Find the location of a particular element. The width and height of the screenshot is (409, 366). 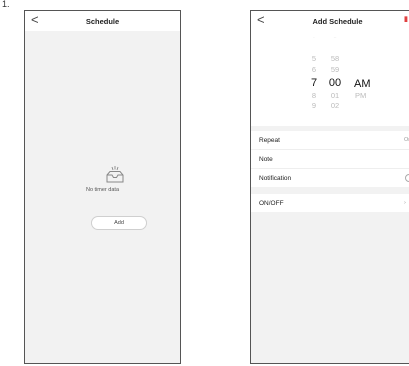

empty-state-text: No timer data is located at coordinates (102, 190).